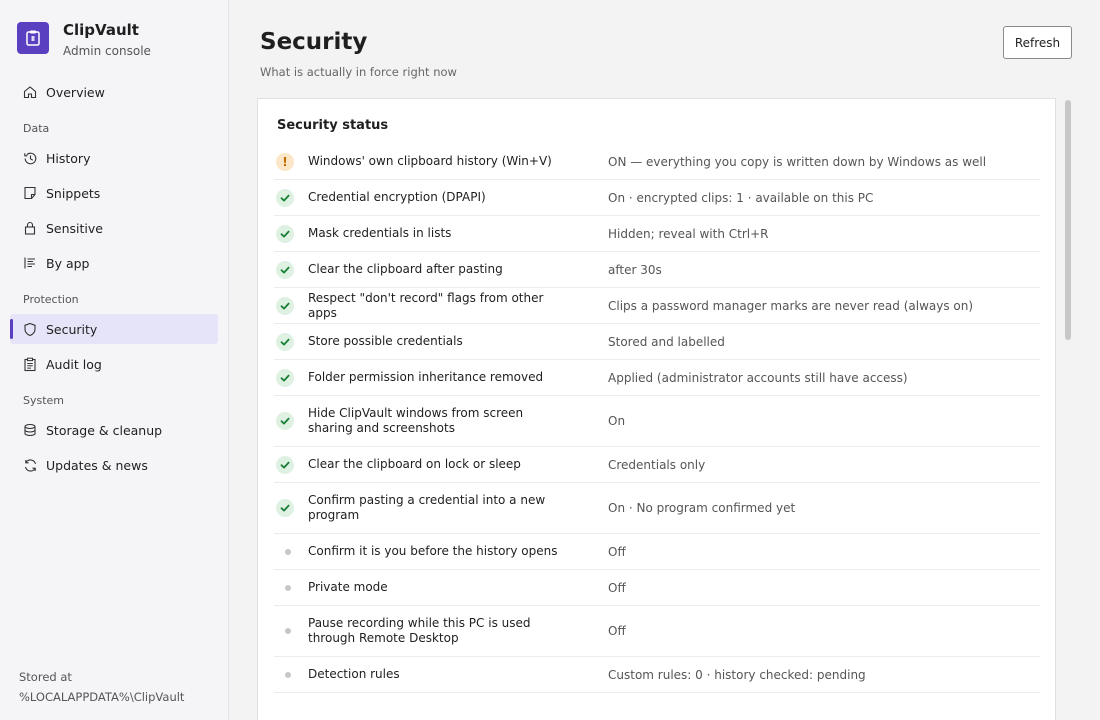  I want to click on scrollbar, so click(1068, 220).